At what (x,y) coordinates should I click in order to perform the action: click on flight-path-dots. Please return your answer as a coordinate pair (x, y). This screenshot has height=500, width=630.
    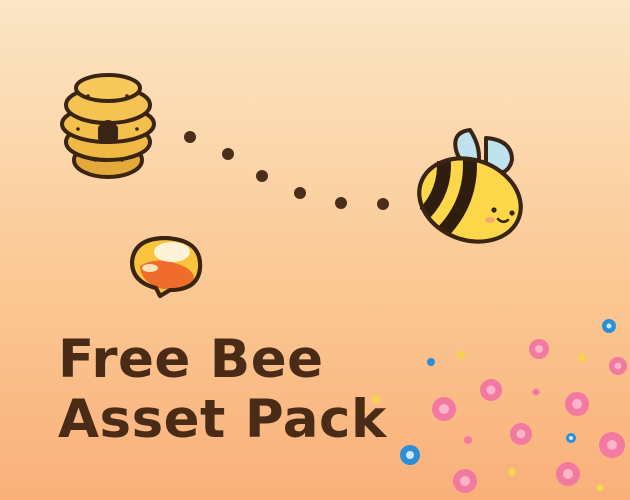
    Looking at the image, I should click on (286, 170).